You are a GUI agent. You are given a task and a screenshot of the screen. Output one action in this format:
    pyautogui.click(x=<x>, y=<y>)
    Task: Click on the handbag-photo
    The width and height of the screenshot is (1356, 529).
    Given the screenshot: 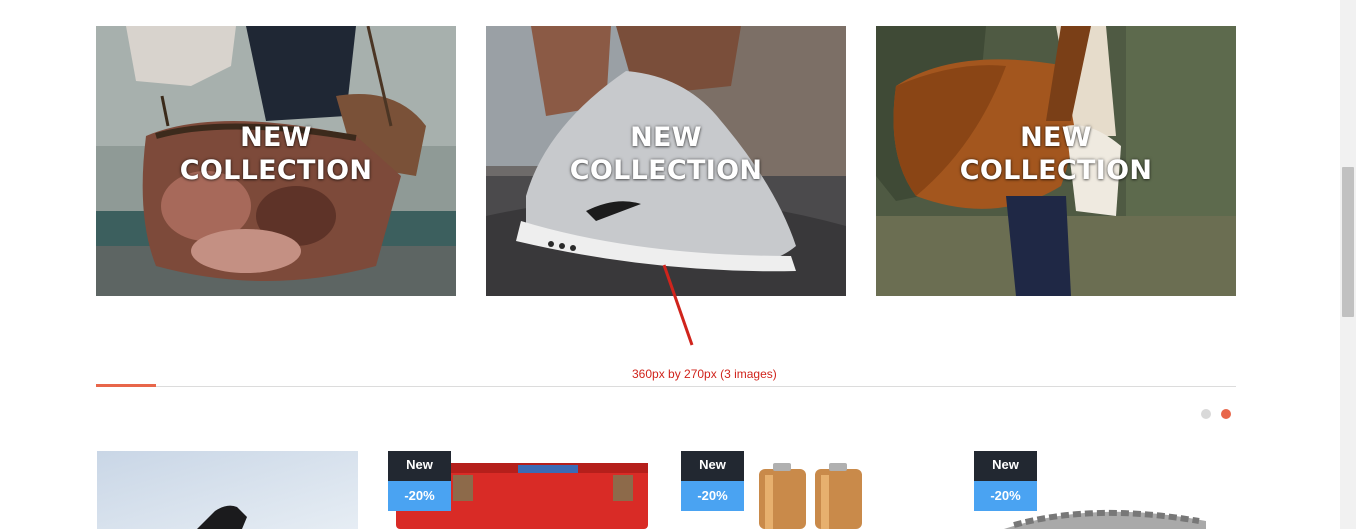 What is the action you would take?
    pyautogui.click(x=276, y=161)
    